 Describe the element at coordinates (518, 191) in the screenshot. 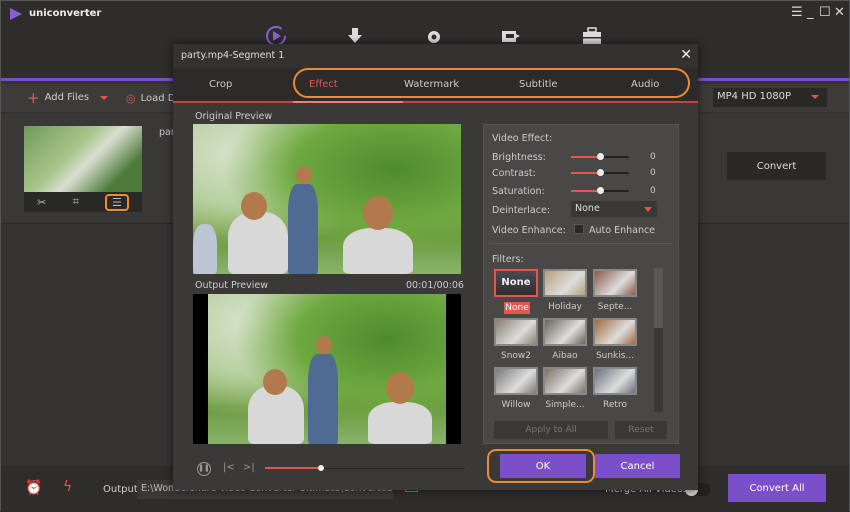

I see `saturation-label: Saturation:` at that location.